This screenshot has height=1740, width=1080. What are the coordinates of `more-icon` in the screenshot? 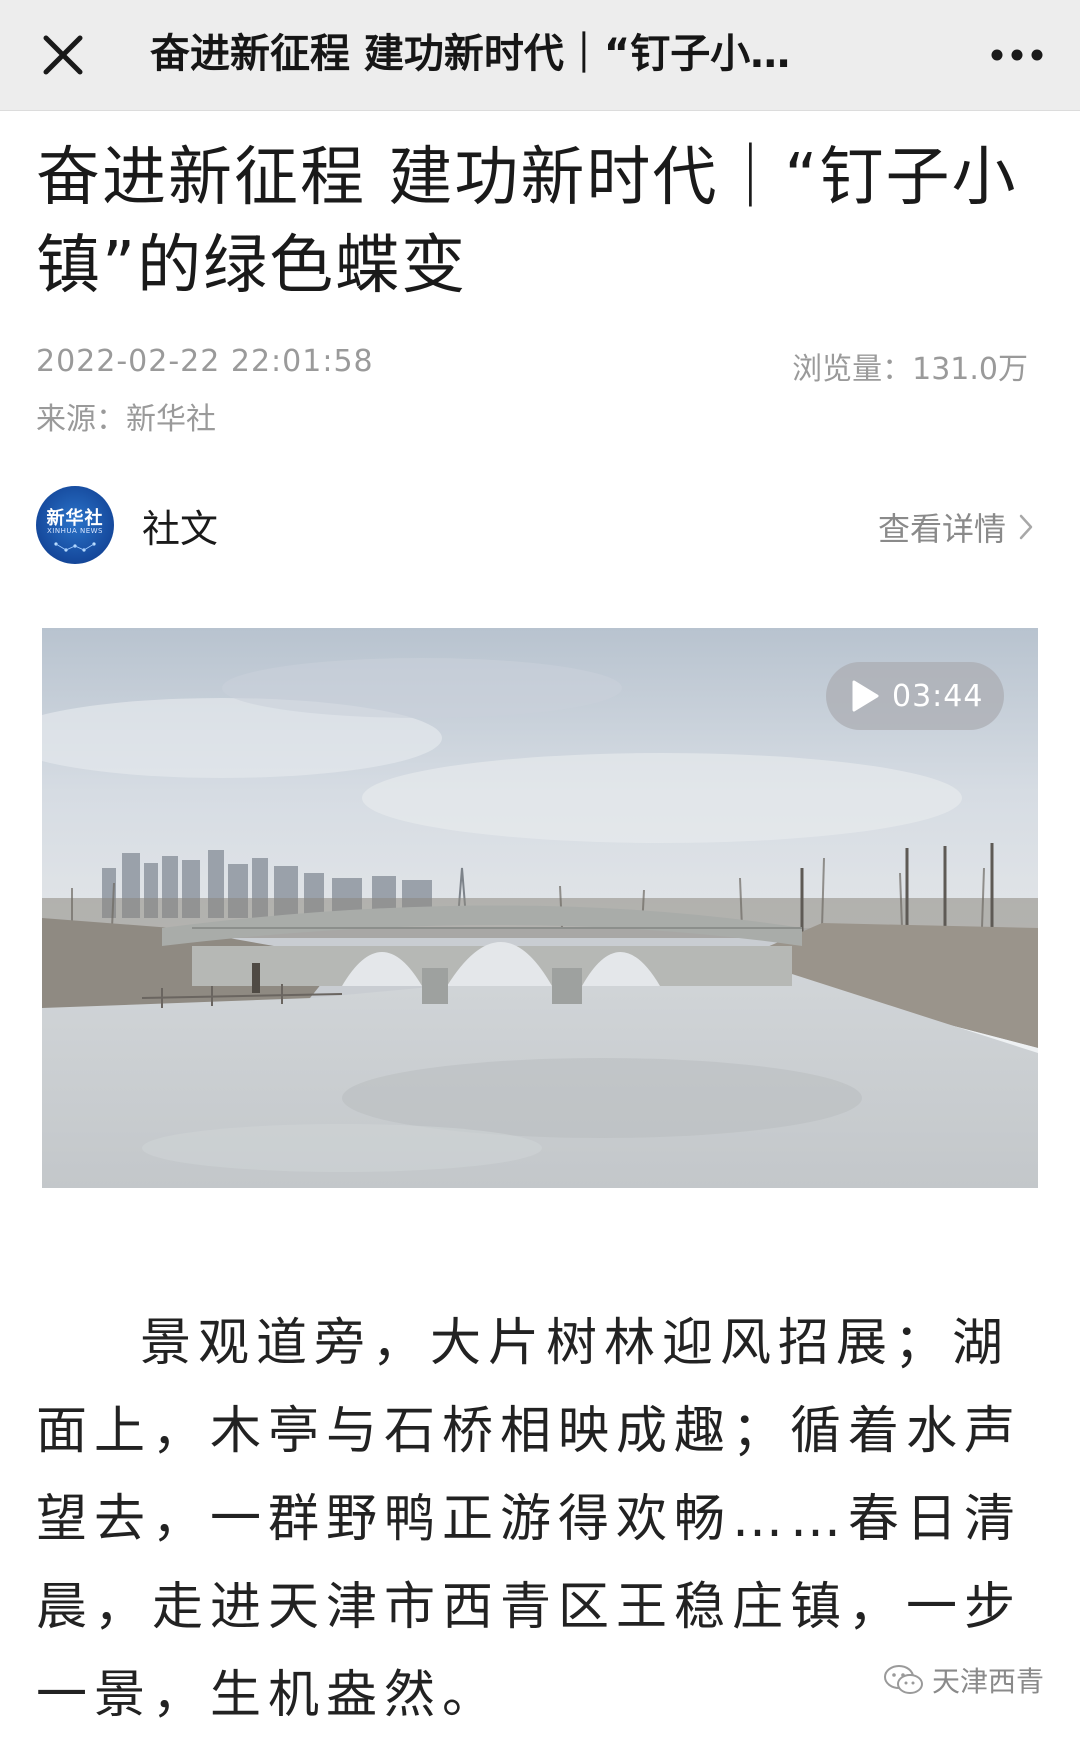 It's located at (1017, 55).